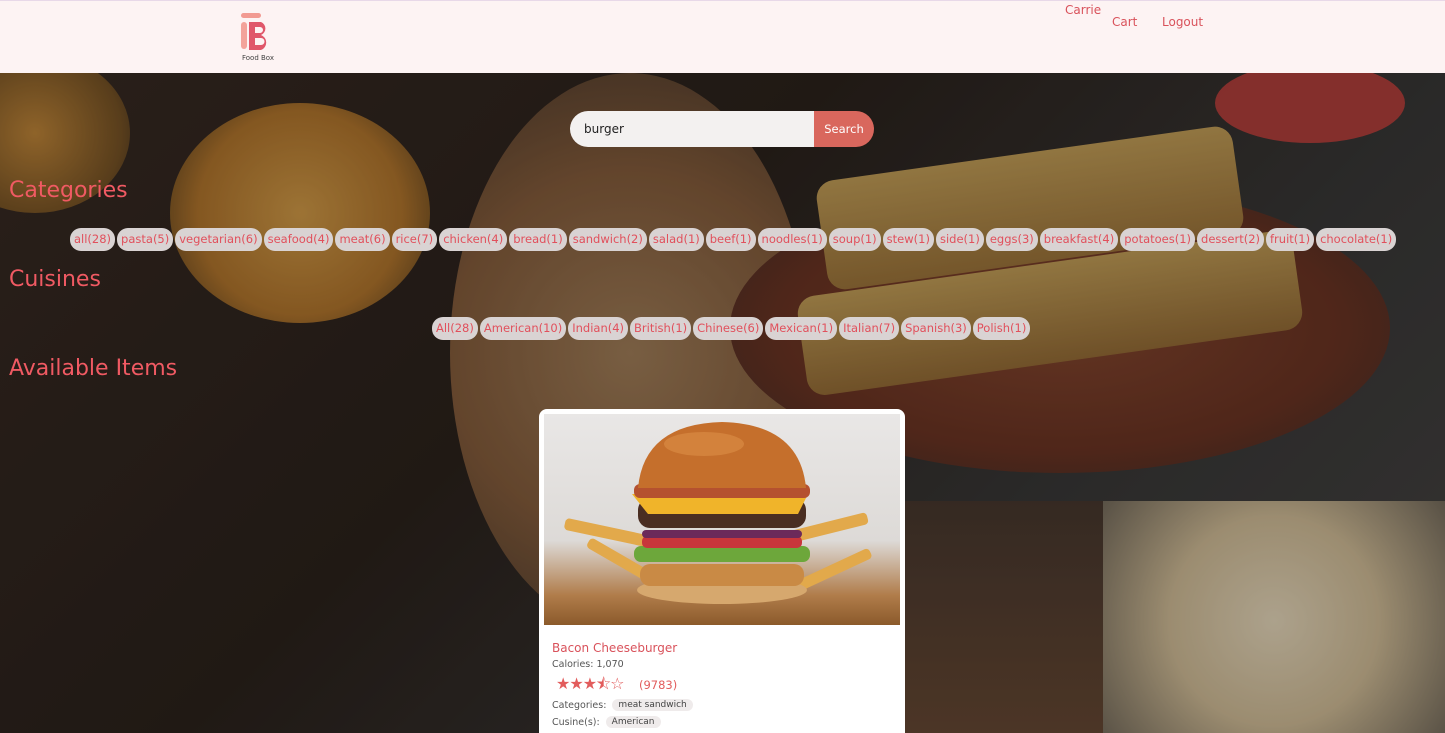  What do you see at coordinates (792, 239) in the screenshot?
I see `category-chip: noodles(1)` at bounding box center [792, 239].